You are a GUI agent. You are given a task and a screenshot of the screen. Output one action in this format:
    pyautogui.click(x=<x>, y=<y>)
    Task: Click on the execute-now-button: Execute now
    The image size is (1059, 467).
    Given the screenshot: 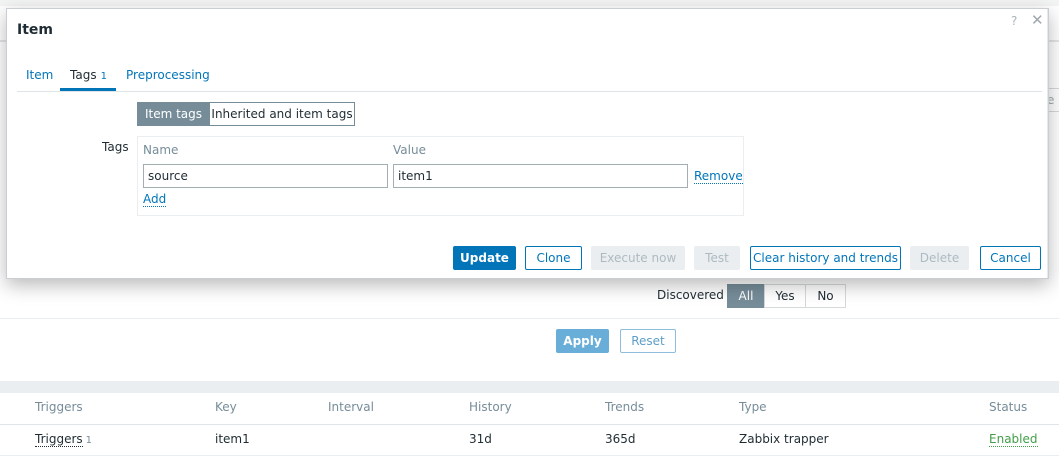 What is the action you would take?
    pyautogui.click(x=638, y=258)
    